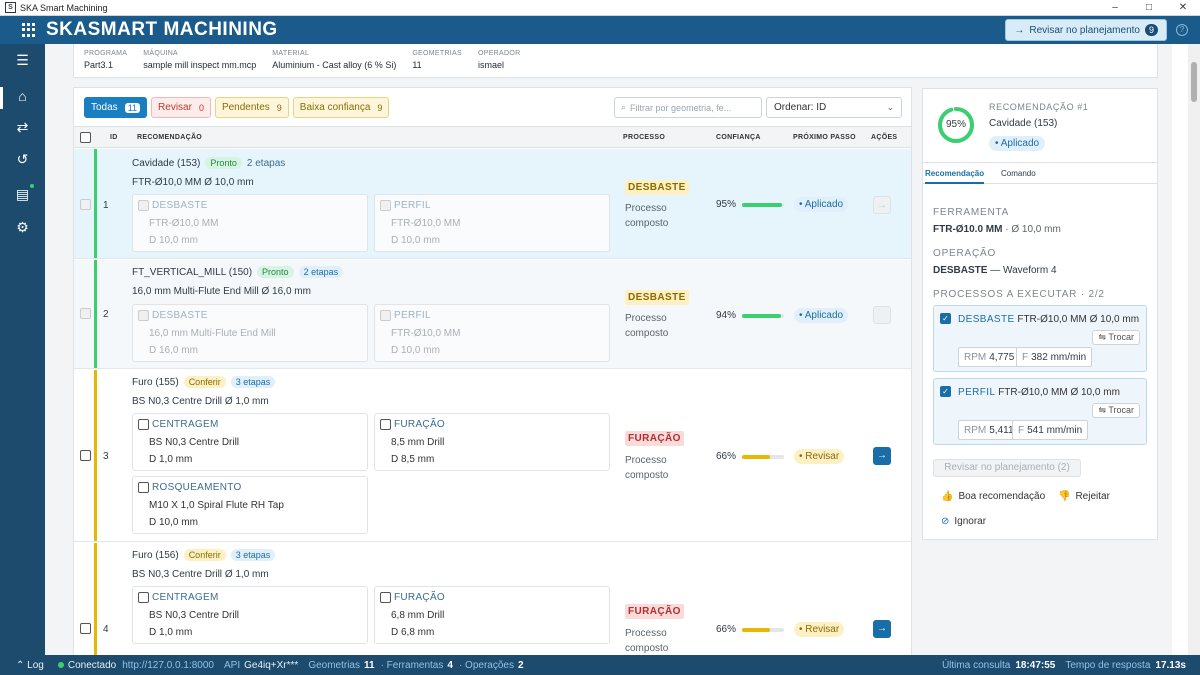  What do you see at coordinates (412, 205) in the screenshot?
I see `card-name: PERFIL` at bounding box center [412, 205].